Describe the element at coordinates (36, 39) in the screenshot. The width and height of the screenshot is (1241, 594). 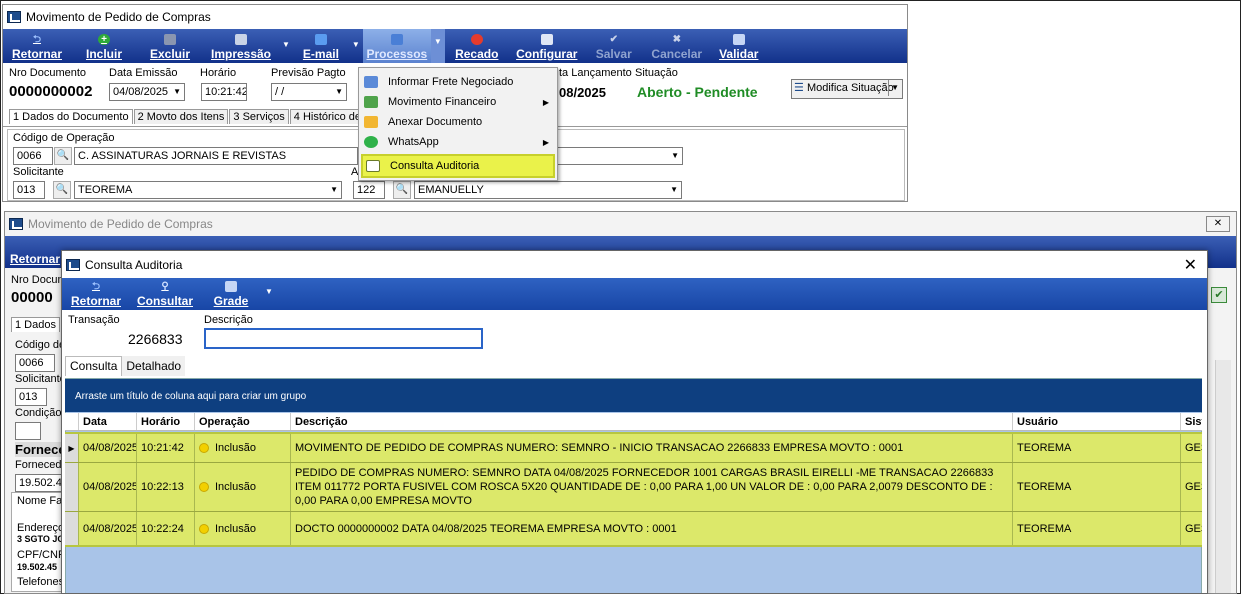
I see `return-icon: ⮌` at that location.